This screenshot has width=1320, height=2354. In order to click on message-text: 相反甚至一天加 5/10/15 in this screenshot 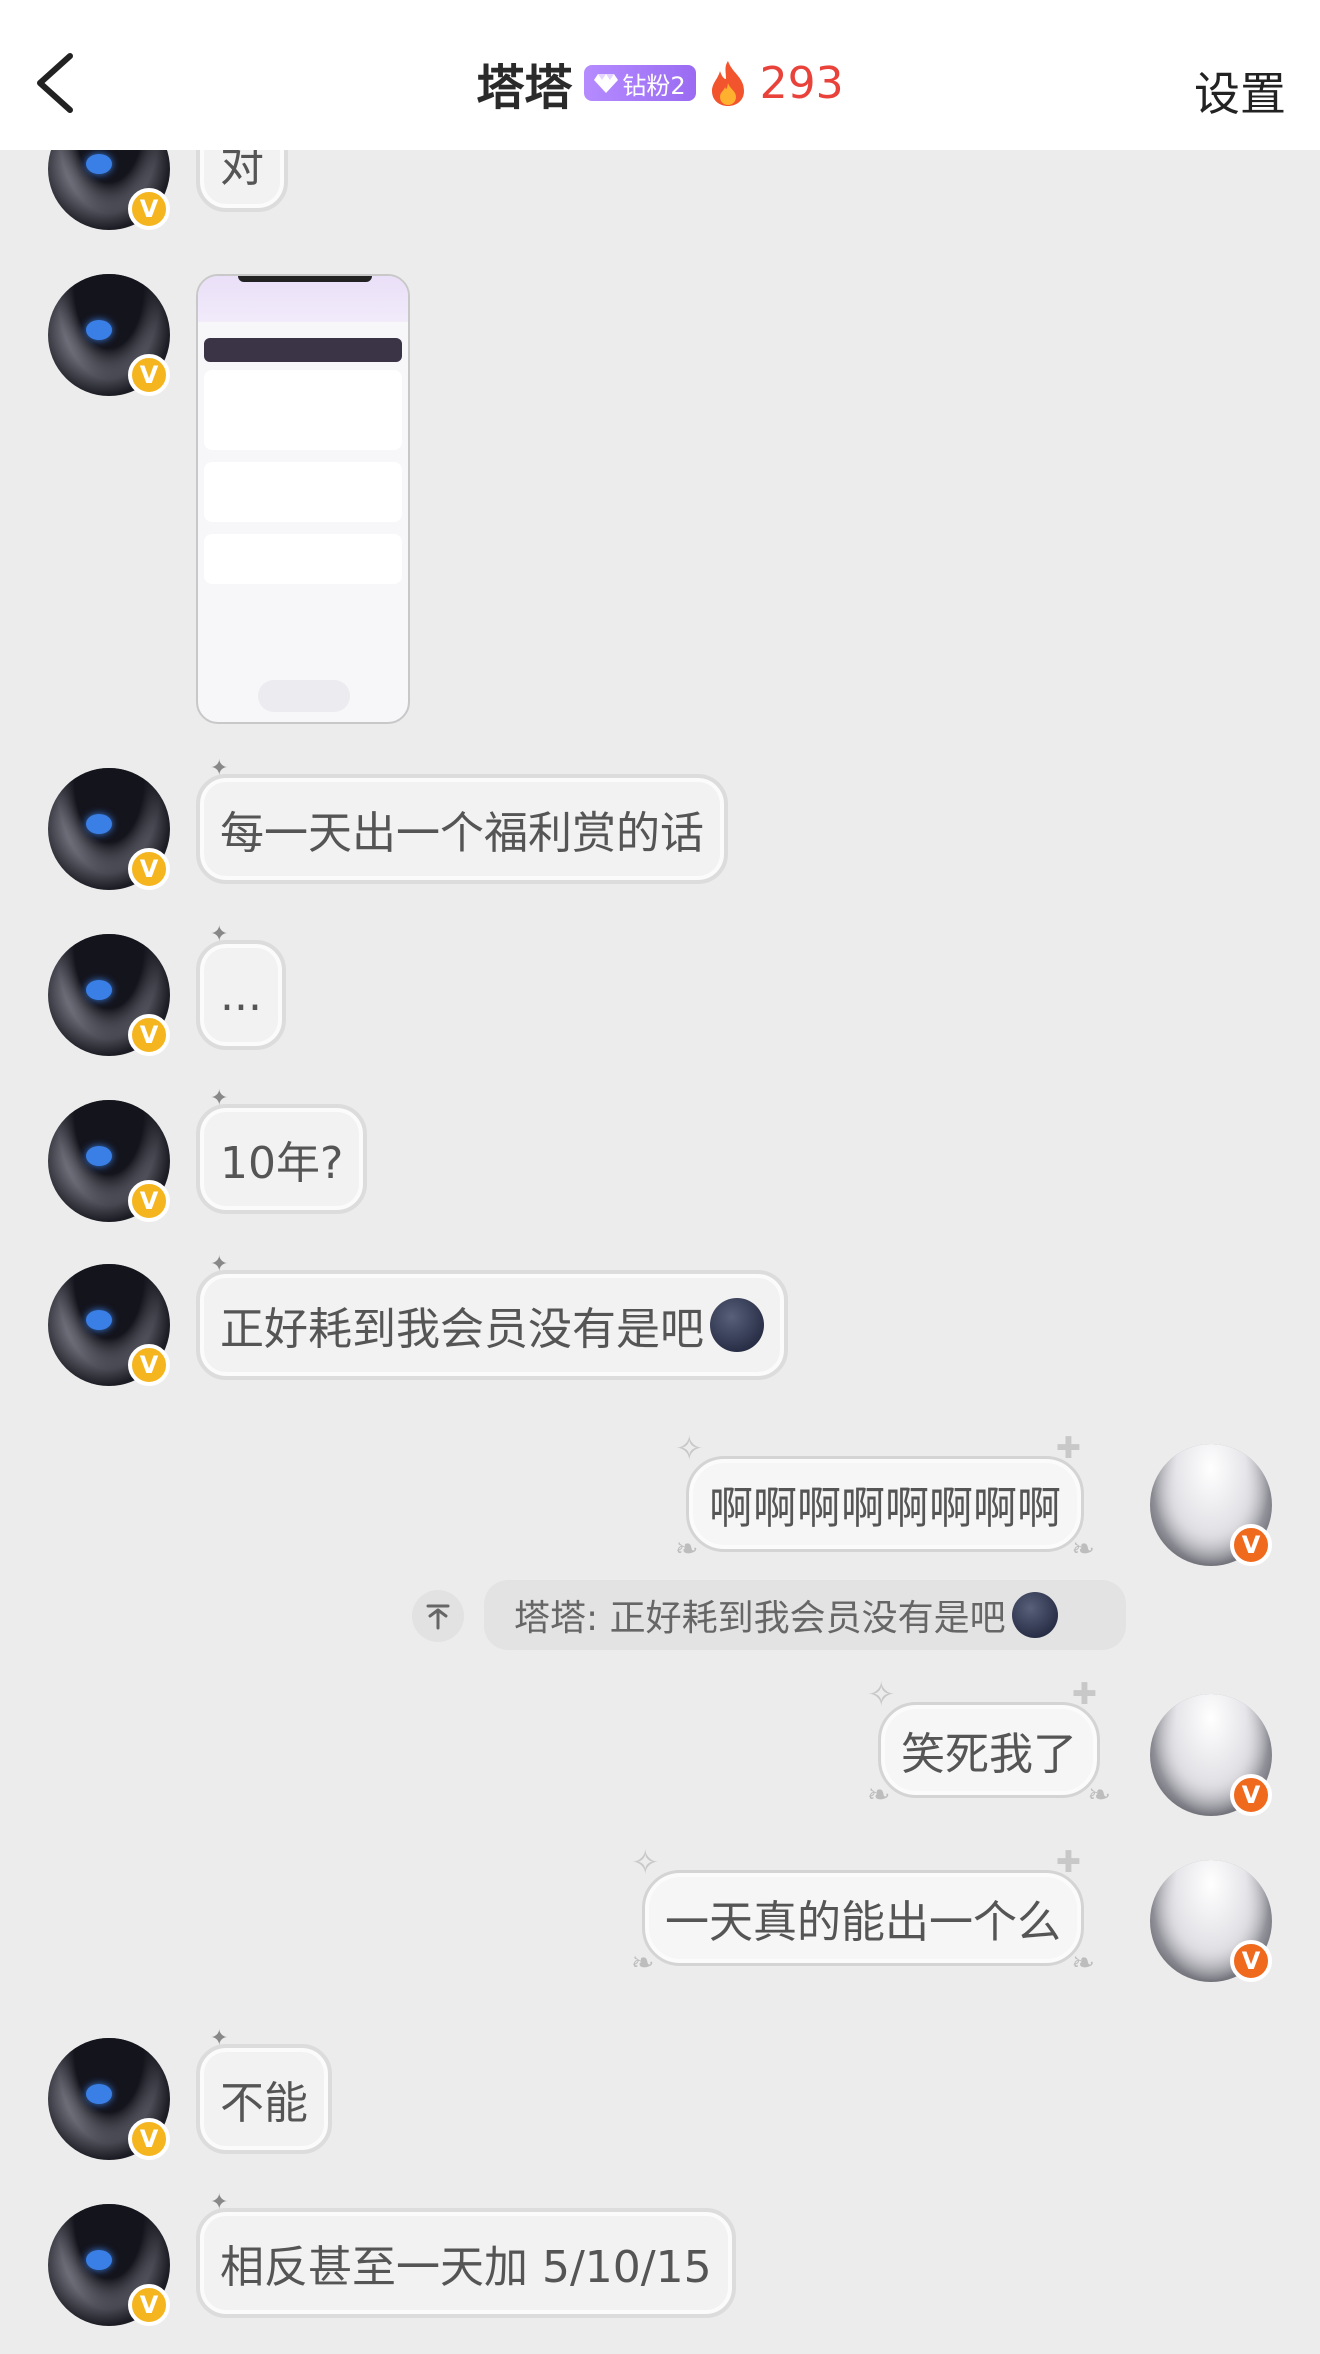, I will do `click(466, 2267)`.